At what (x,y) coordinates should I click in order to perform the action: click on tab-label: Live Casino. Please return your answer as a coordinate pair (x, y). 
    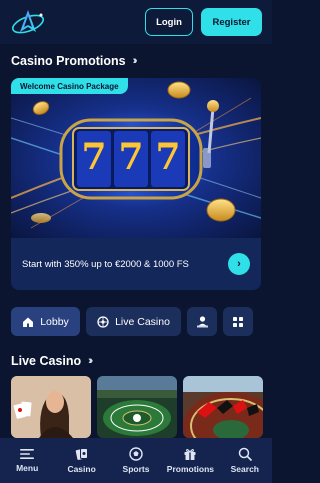
    Looking at the image, I should click on (142, 321).